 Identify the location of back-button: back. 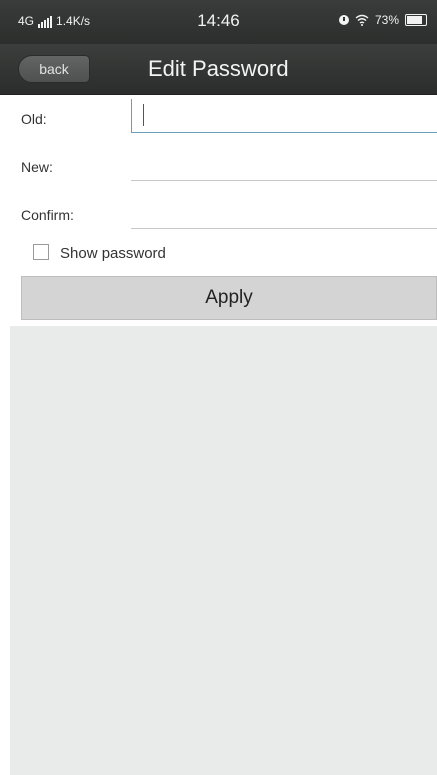
(54, 69).